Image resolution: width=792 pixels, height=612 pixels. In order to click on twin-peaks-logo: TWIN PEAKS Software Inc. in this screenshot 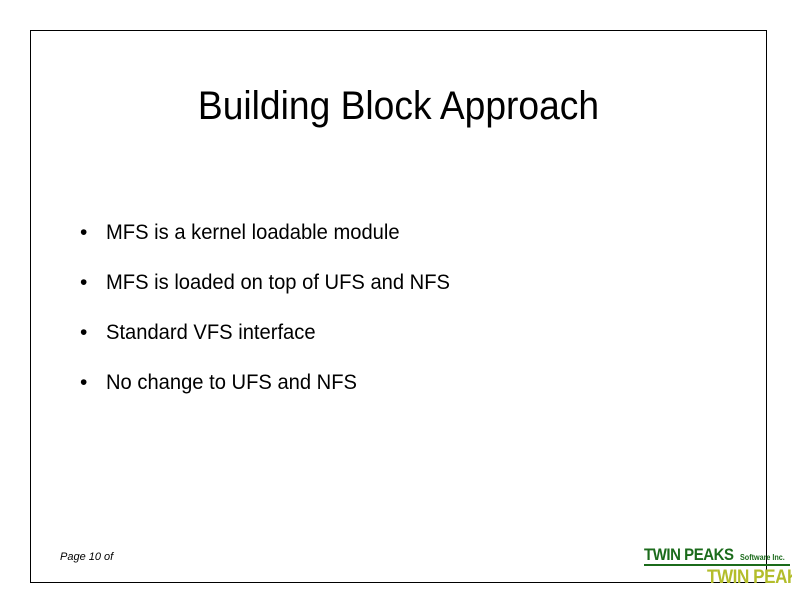, I will do `click(717, 556)`.